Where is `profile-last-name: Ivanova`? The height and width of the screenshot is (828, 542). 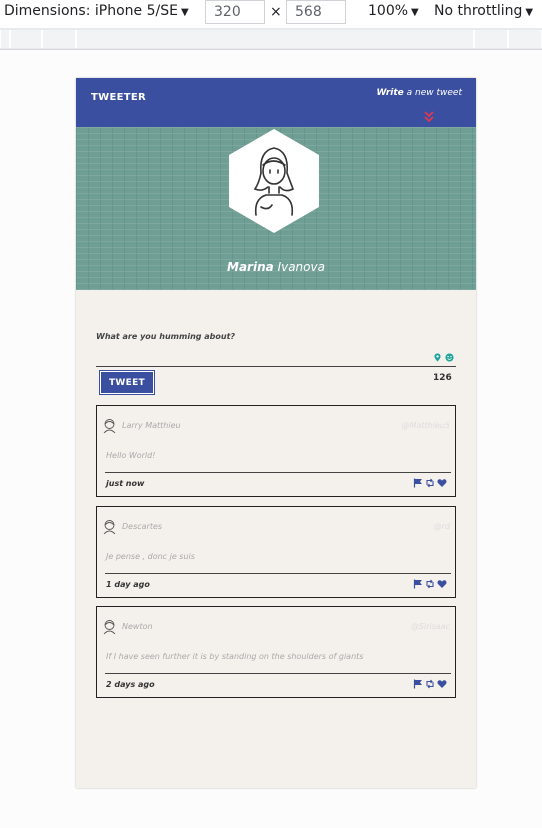 profile-last-name: Ivanova is located at coordinates (301, 267).